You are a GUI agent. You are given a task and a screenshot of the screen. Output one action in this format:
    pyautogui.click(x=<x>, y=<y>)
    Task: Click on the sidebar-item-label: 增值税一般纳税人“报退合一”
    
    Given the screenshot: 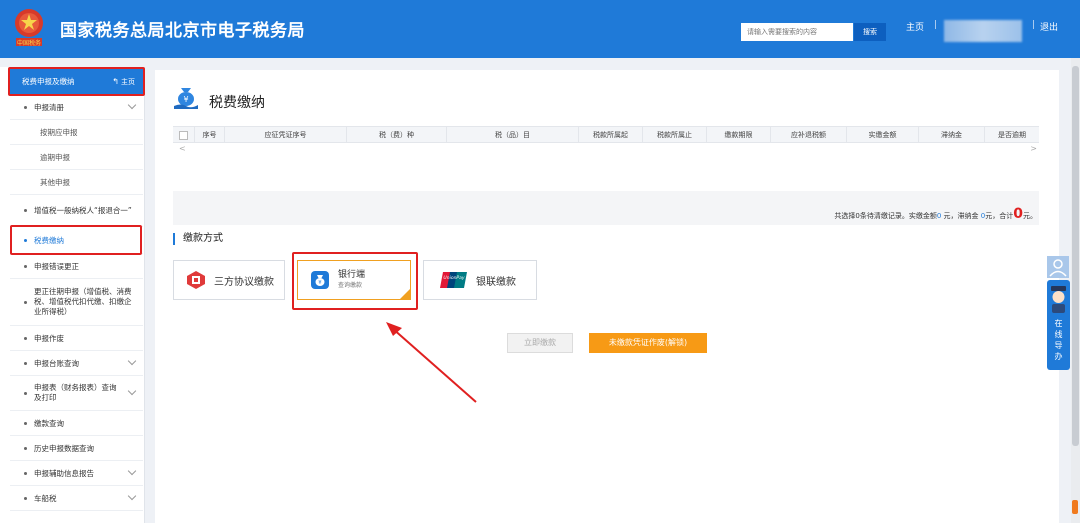 What is the action you would take?
    pyautogui.click(x=83, y=210)
    